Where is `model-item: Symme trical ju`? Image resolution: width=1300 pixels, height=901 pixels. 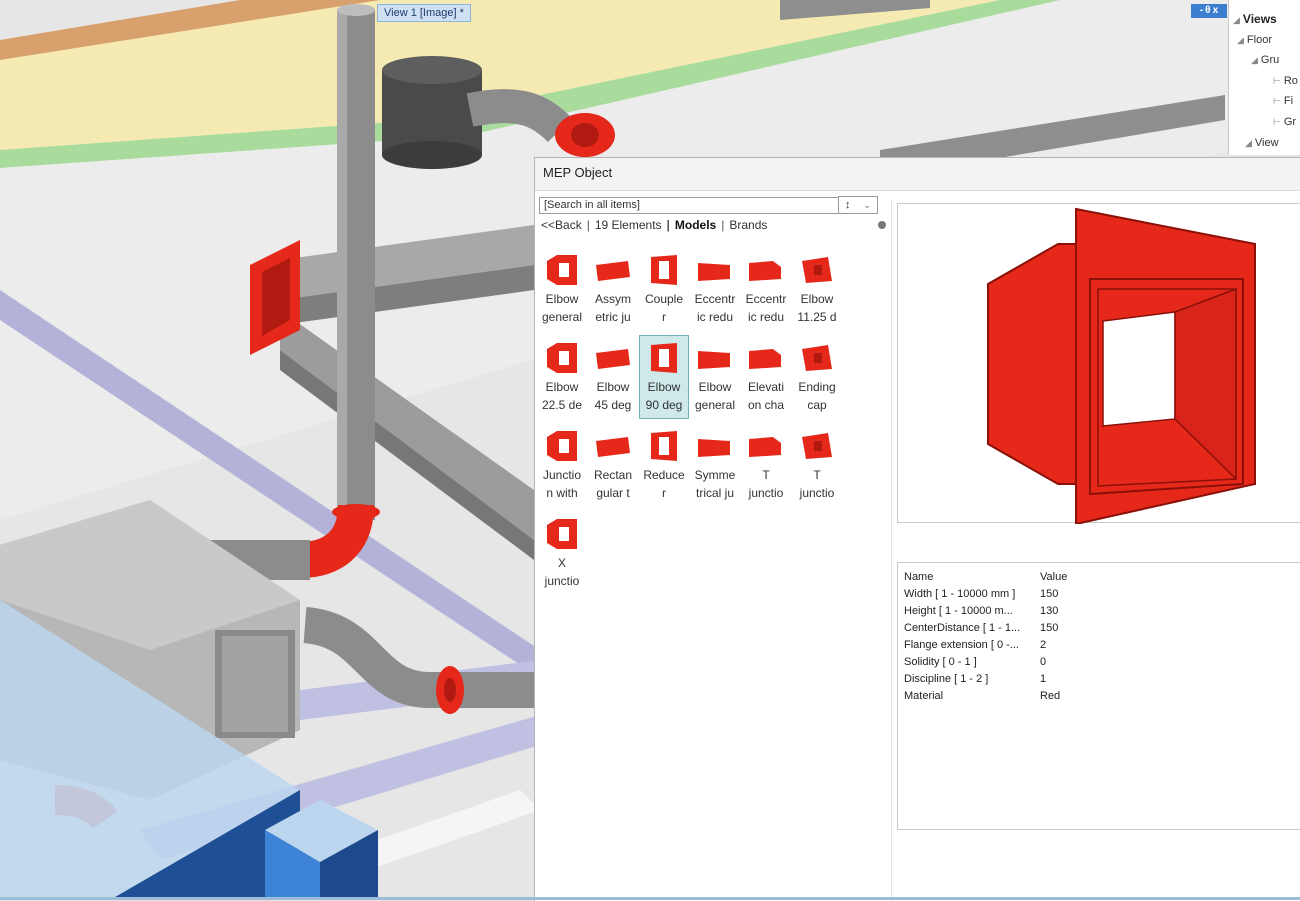 model-item: Symme trical ju is located at coordinates (715, 466).